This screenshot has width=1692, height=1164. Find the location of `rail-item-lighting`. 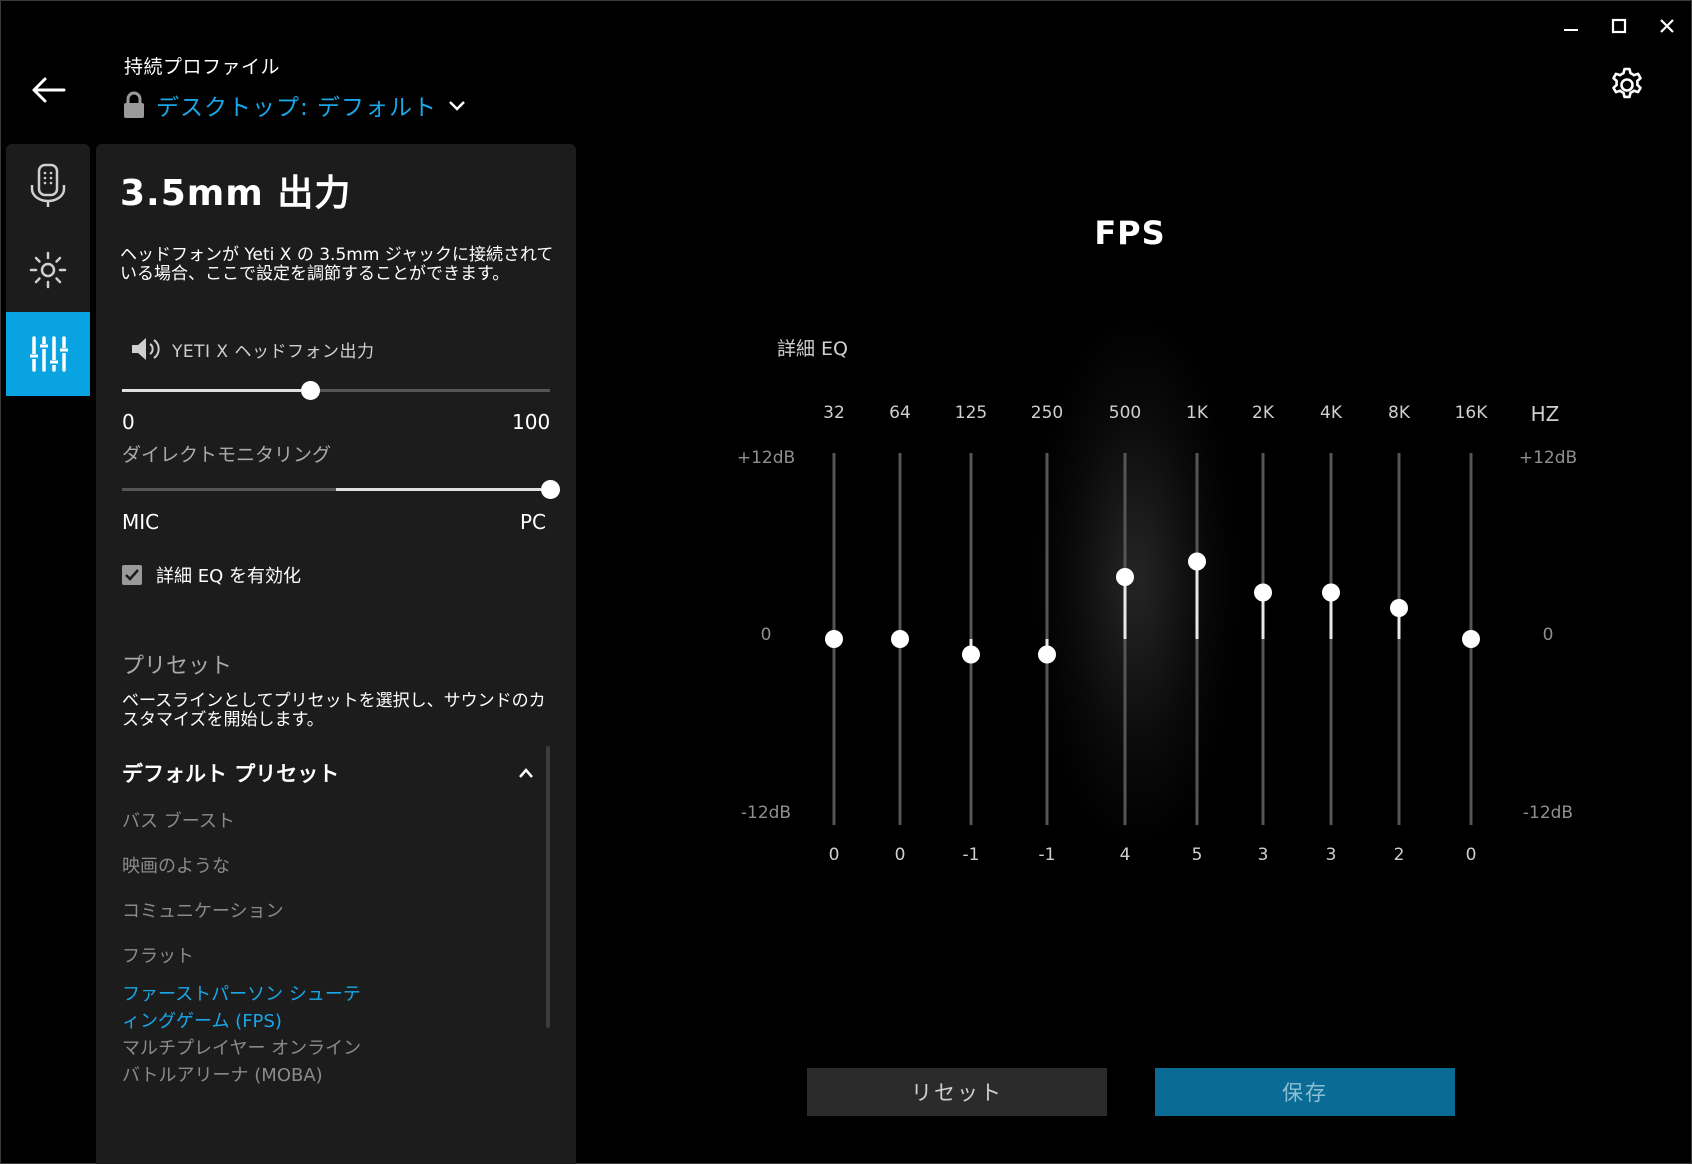

rail-item-lighting is located at coordinates (48, 270).